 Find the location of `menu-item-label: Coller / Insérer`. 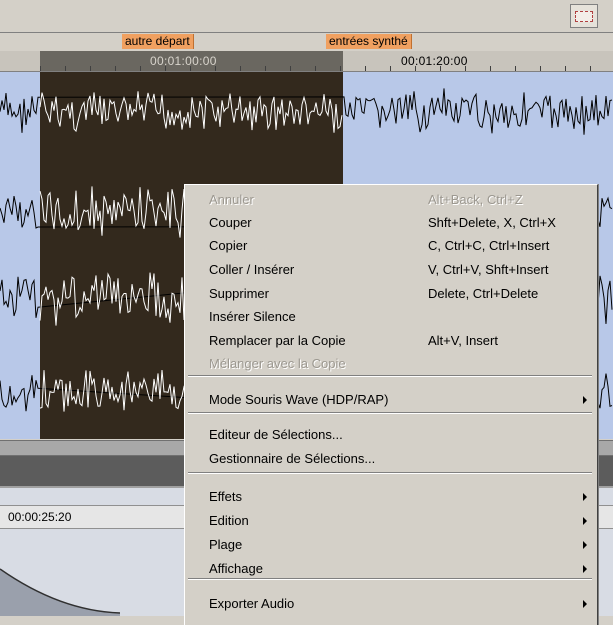

menu-item-label: Coller / Insérer is located at coordinates (252, 269).